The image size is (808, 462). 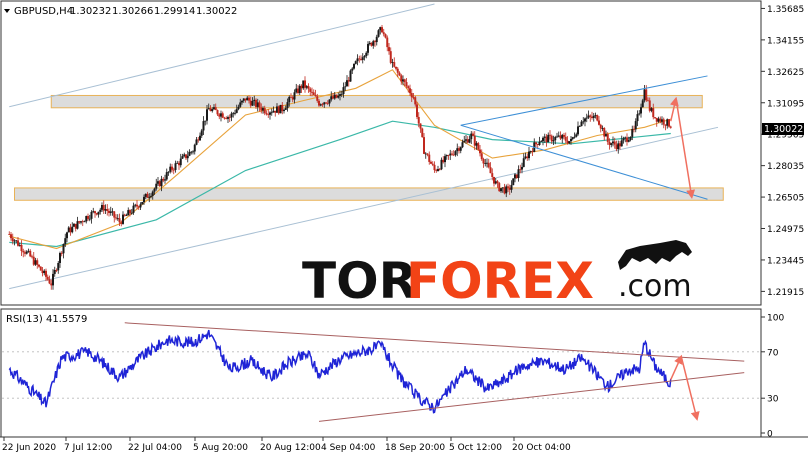 I want to click on symbol-timeframe: GBPUSD,H4, so click(x=43, y=11).